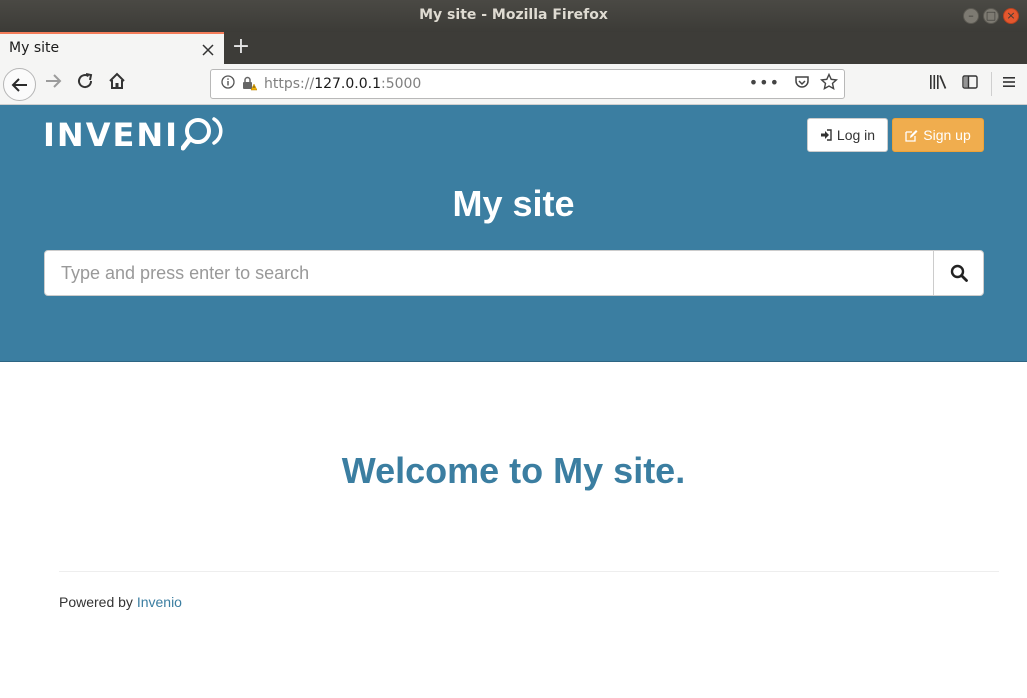  I want to click on reload-icon, so click(85, 81).